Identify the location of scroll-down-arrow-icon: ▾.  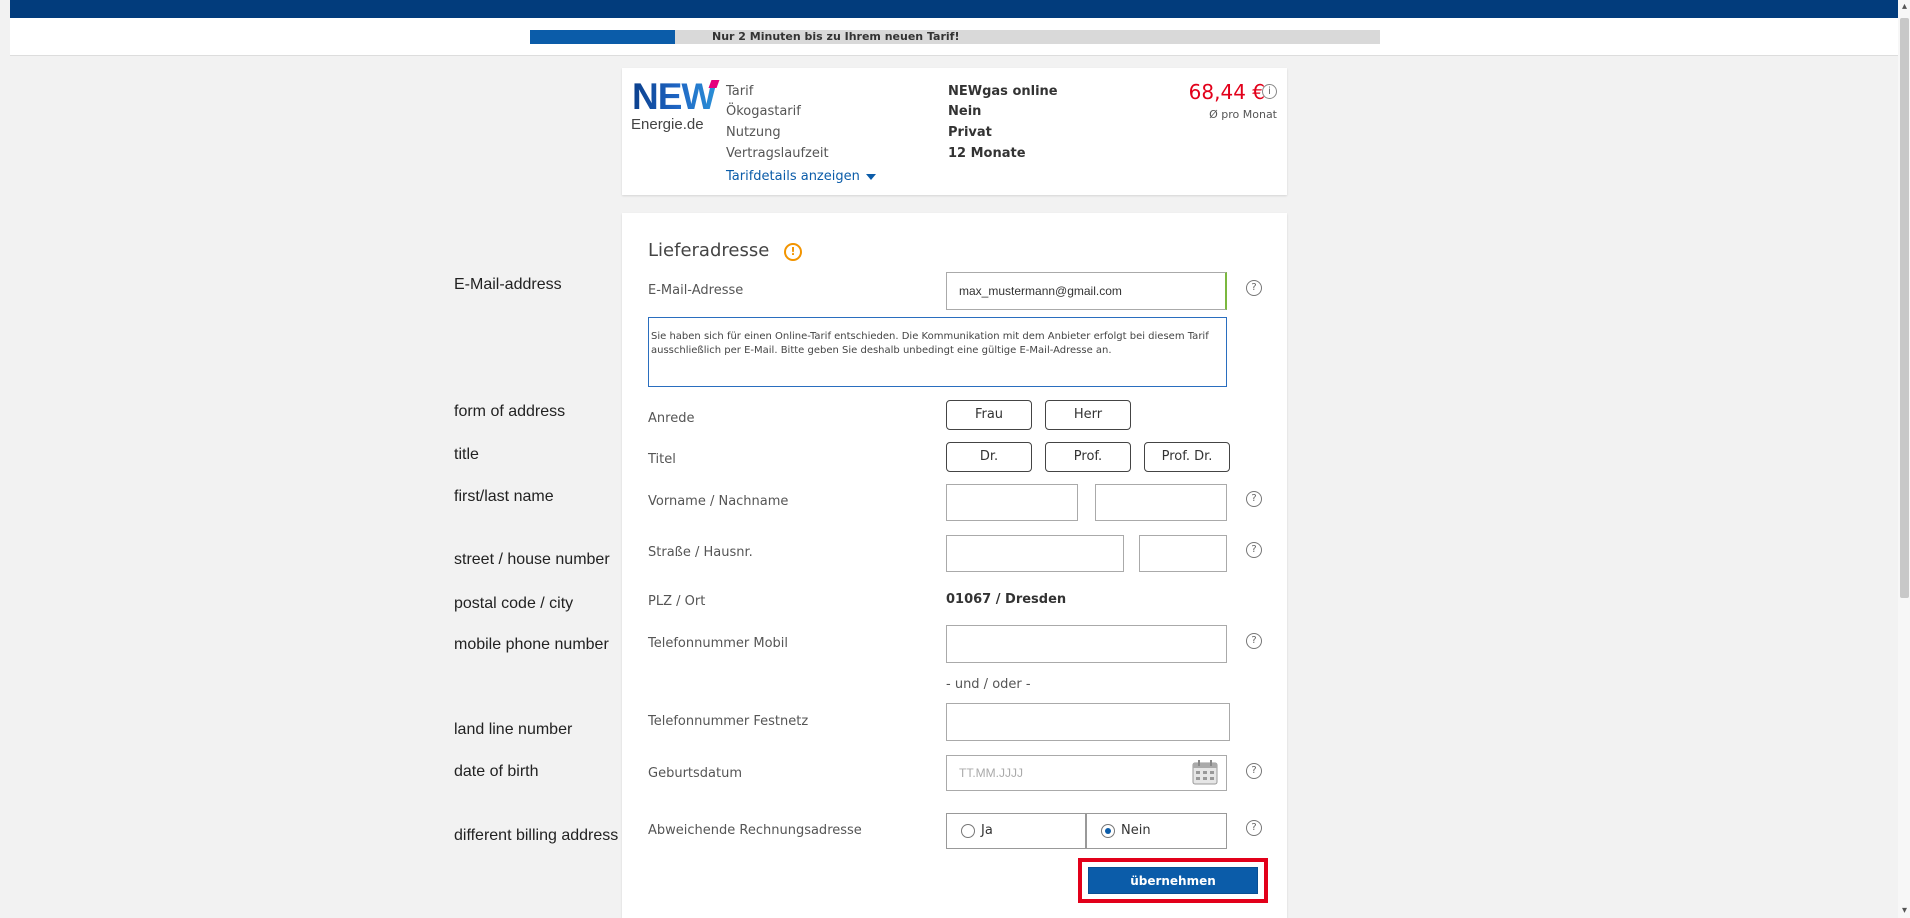
(1904, 911).